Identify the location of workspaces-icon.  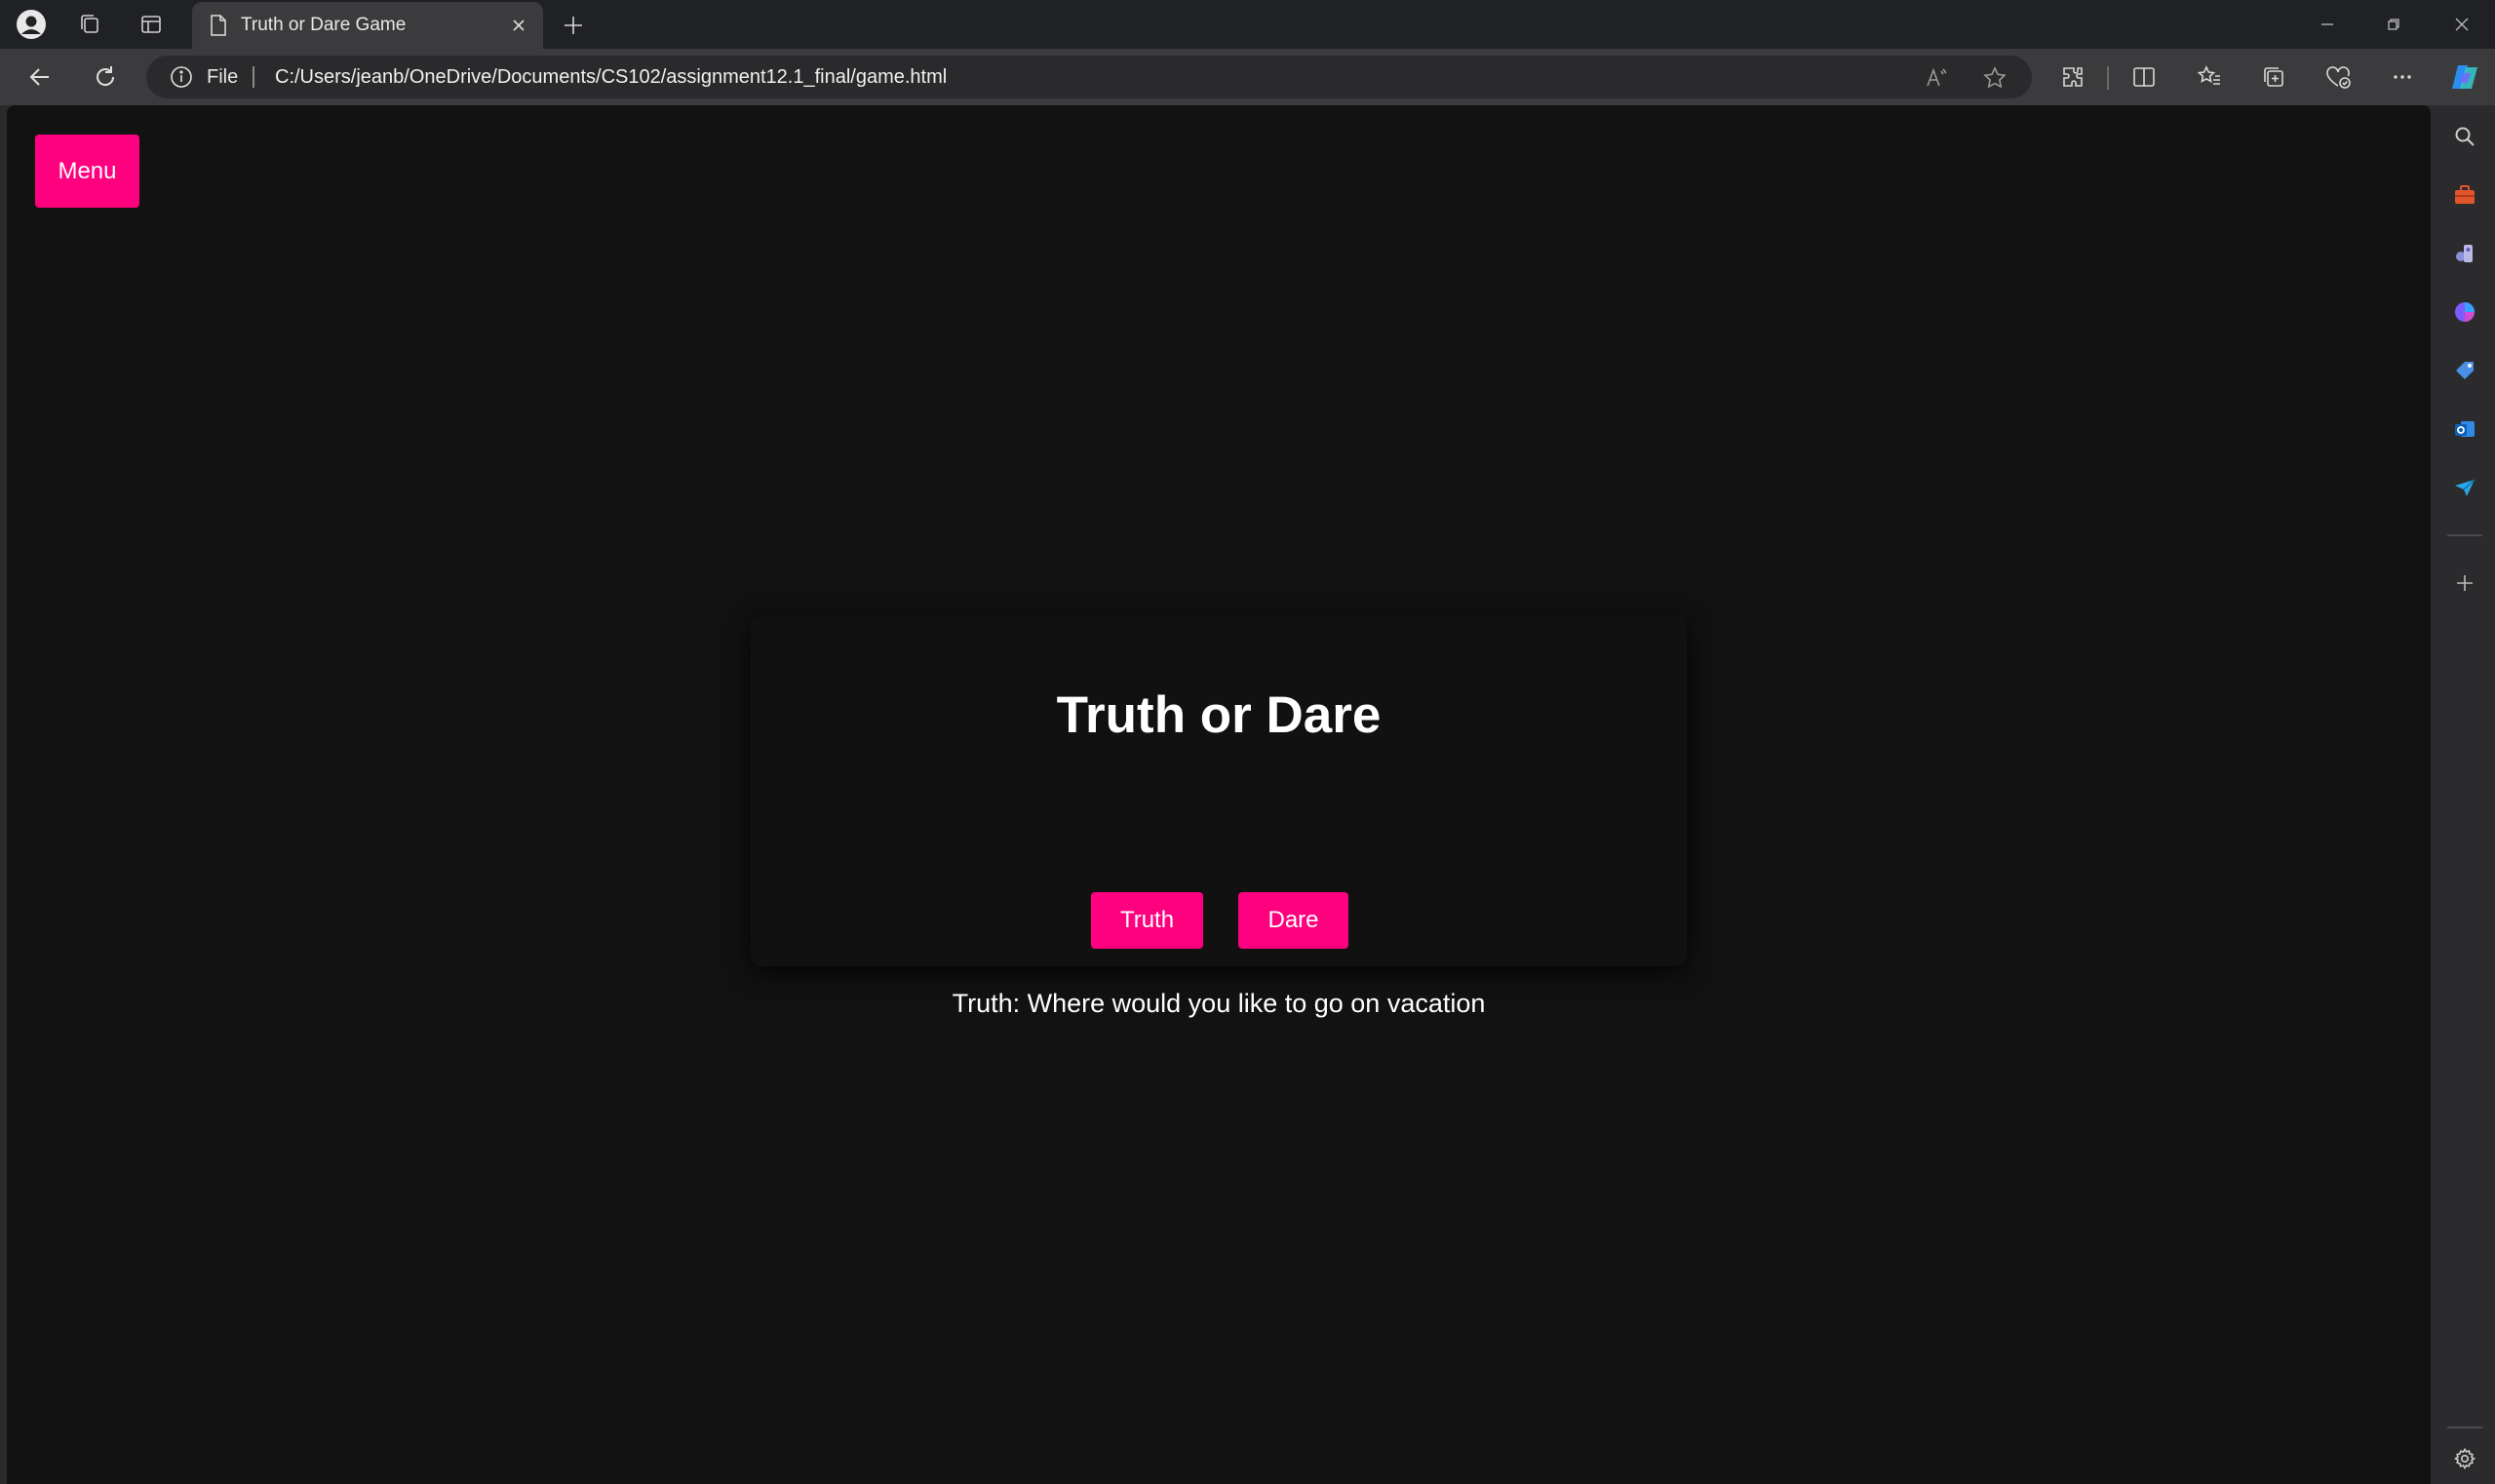
(89, 24).